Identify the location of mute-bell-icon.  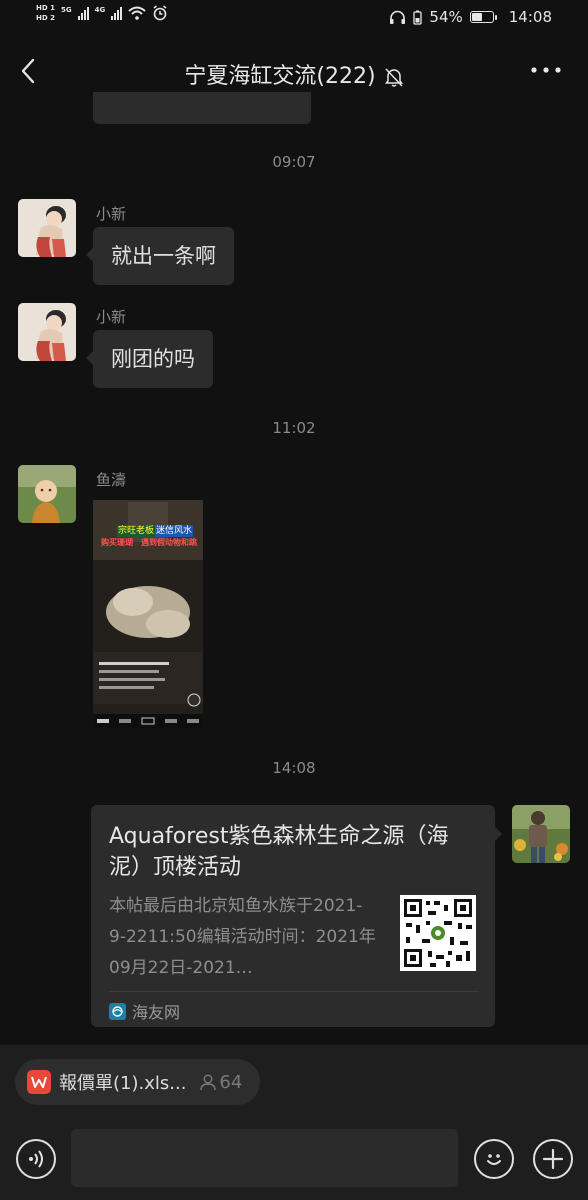
(393, 77).